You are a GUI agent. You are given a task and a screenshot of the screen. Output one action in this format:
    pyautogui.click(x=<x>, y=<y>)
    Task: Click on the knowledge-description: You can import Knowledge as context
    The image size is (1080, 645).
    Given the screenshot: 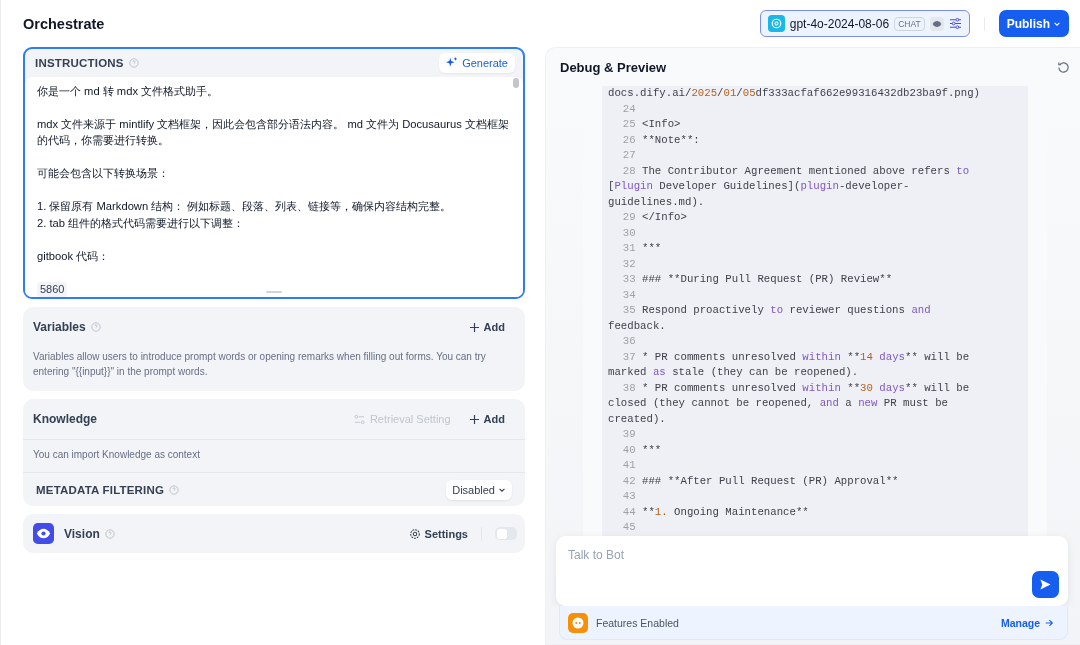 What is the action you would take?
    pyautogui.click(x=274, y=456)
    